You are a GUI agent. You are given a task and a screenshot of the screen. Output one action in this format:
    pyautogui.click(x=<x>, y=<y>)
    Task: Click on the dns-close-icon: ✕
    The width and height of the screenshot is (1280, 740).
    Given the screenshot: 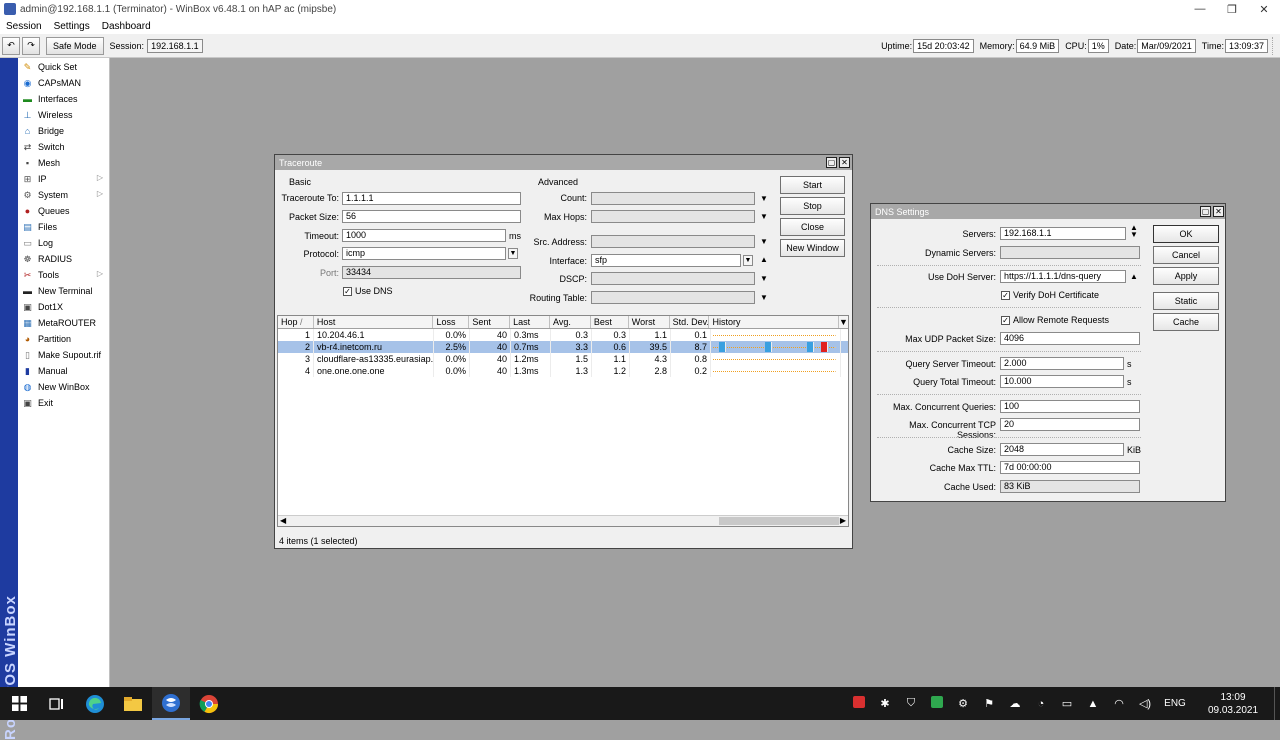 What is the action you would take?
    pyautogui.click(x=1218, y=211)
    